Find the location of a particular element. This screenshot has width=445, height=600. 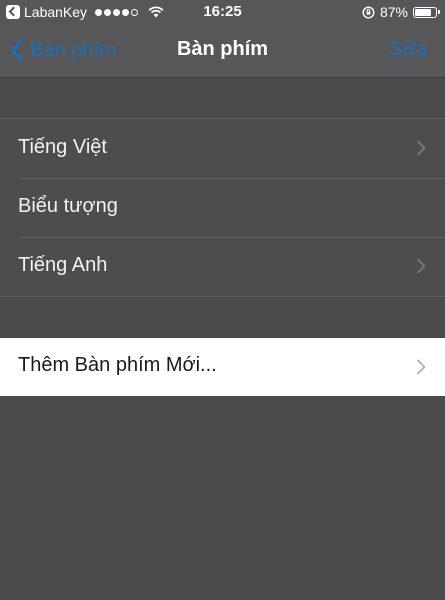

keyboard-label: Tiếng Việt is located at coordinates (62, 147).